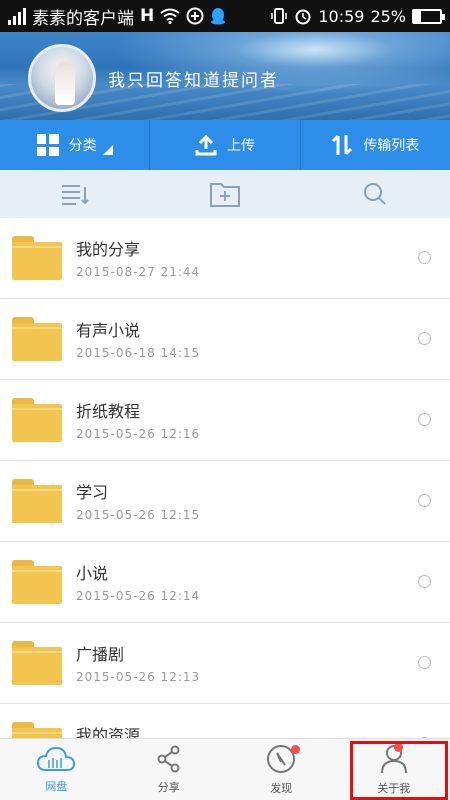  Describe the element at coordinates (303, 17) in the screenshot. I see `alarm-icon` at that location.